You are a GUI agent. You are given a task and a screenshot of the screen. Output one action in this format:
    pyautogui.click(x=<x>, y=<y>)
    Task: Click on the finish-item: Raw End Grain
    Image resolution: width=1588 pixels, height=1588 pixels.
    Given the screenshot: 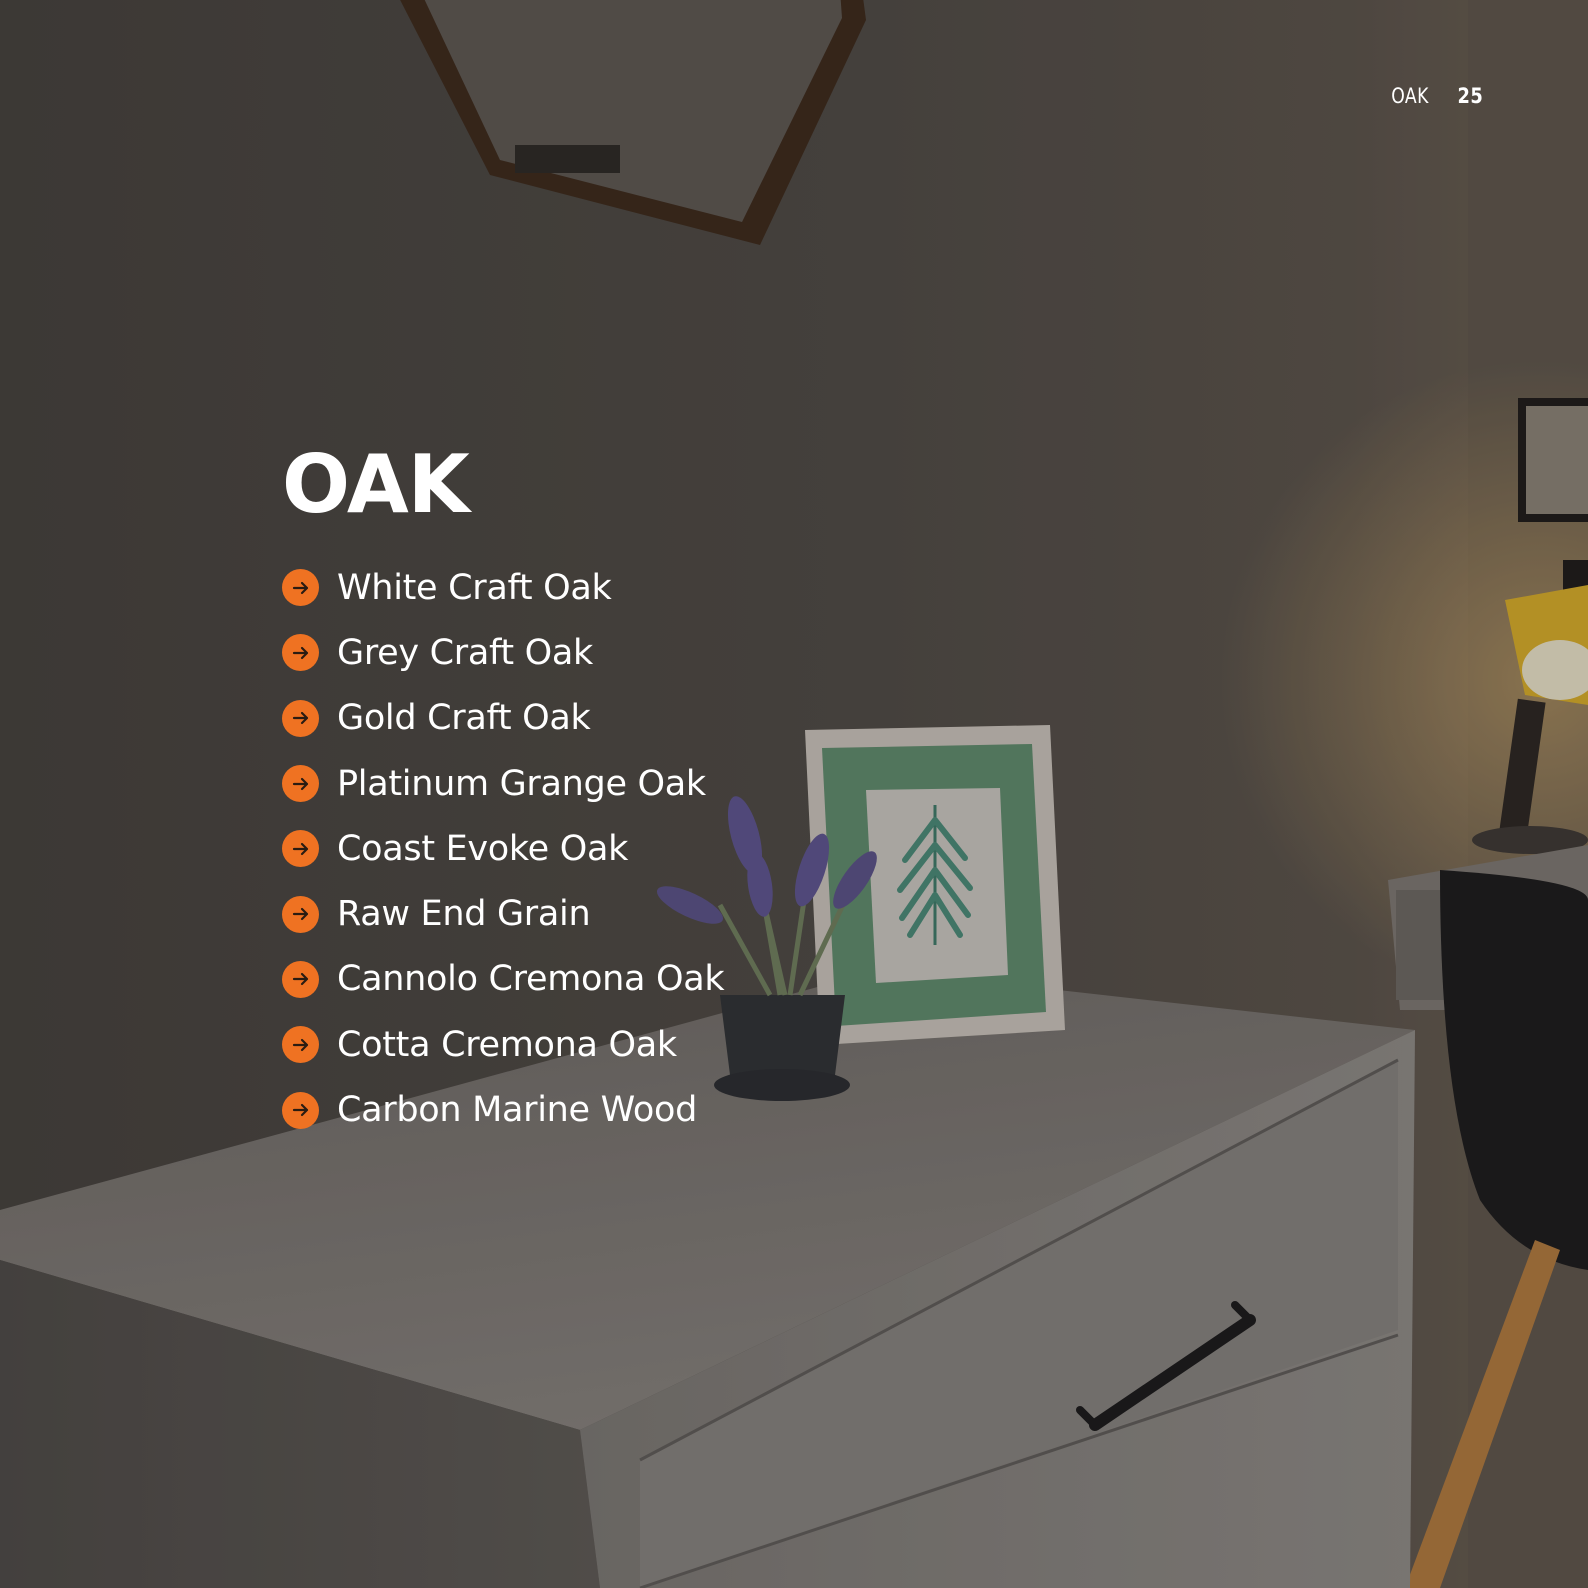 What is the action you would take?
    pyautogui.click(x=503, y=913)
    